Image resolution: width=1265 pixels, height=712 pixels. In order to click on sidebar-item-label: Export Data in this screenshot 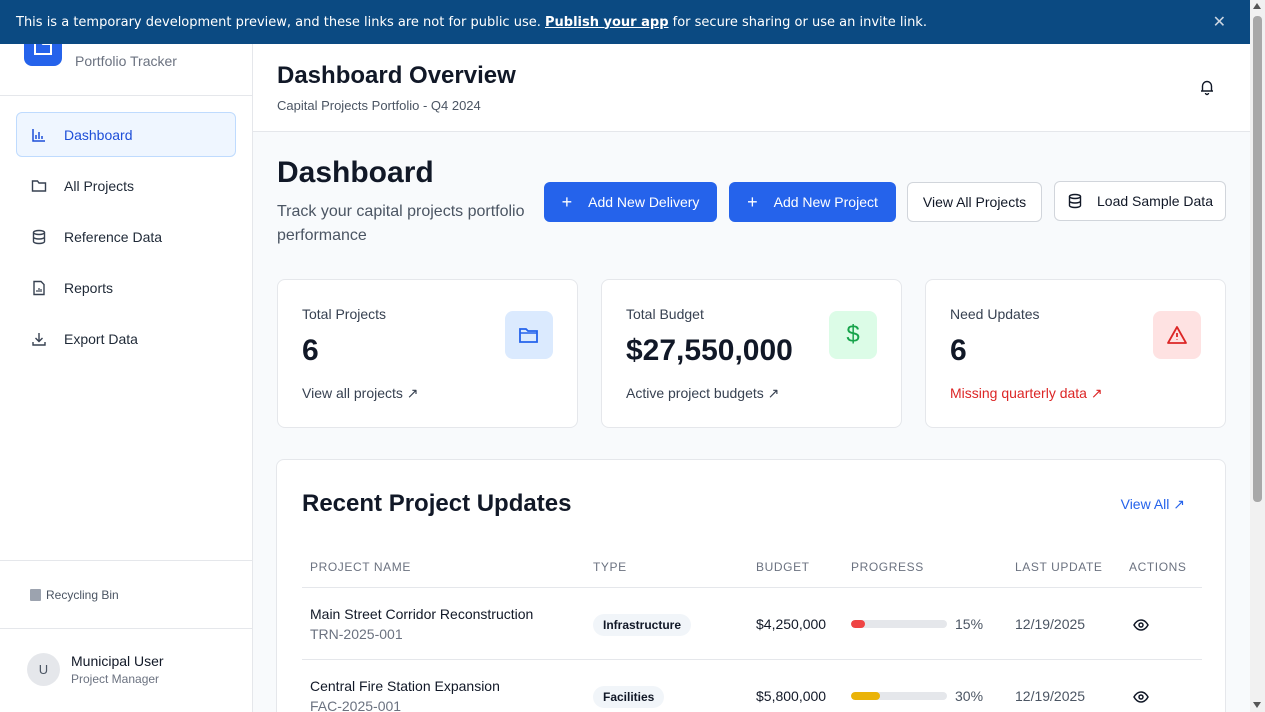, I will do `click(101, 338)`.